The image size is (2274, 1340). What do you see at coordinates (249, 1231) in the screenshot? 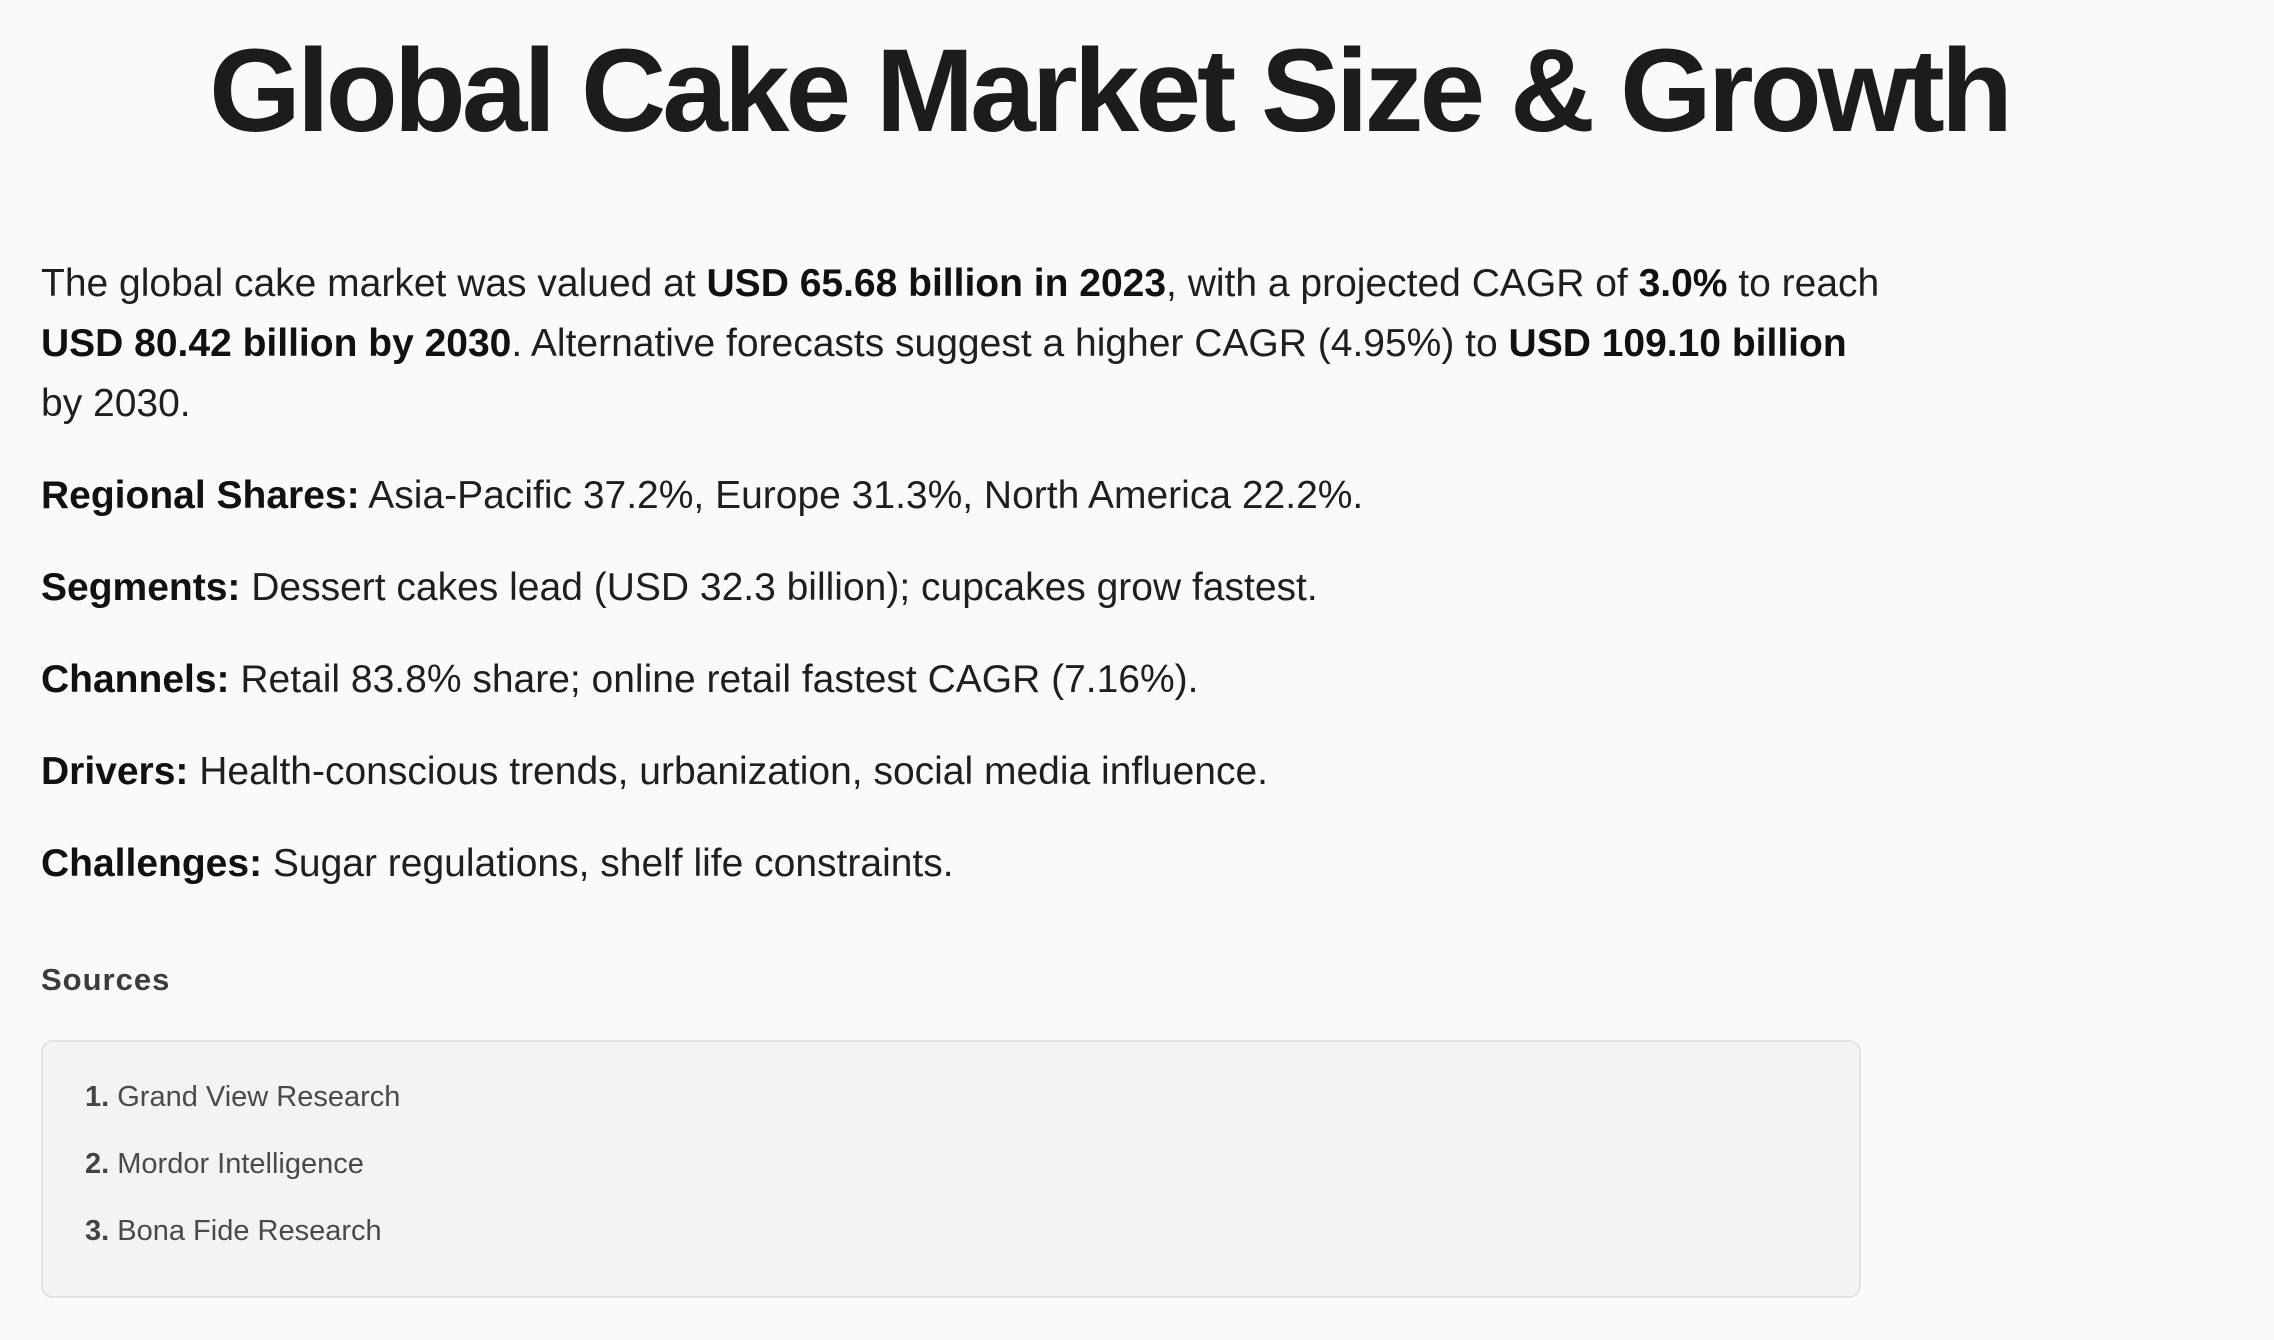
I see `source-link: Bona Fide Research` at bounding box center [249, 1231].